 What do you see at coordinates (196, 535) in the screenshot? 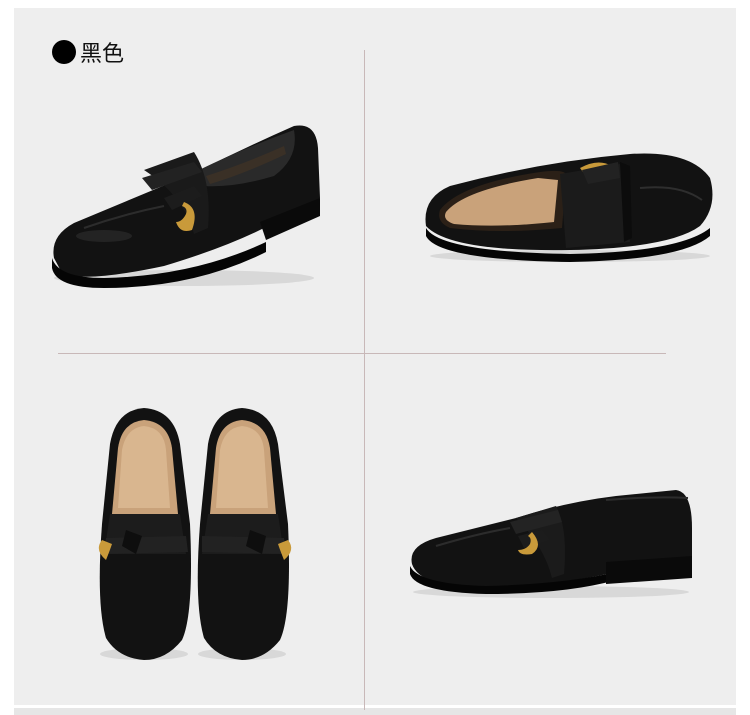
I see `shoe-pair-top-view` at bounding box center [196, 535].